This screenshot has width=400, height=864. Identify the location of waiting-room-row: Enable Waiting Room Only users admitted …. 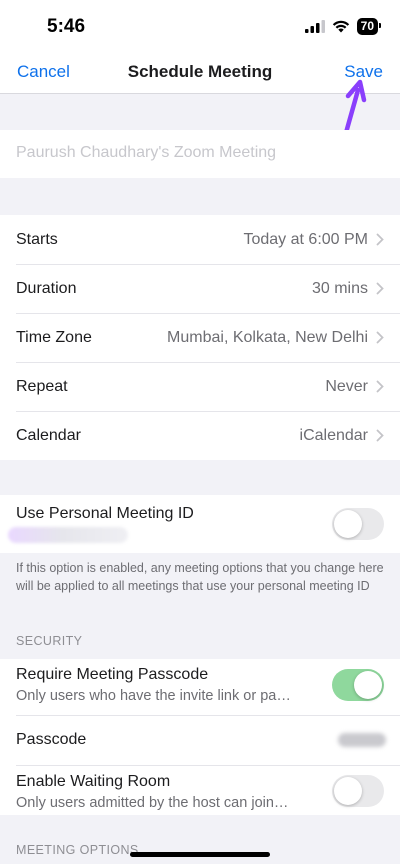
(200, 790).